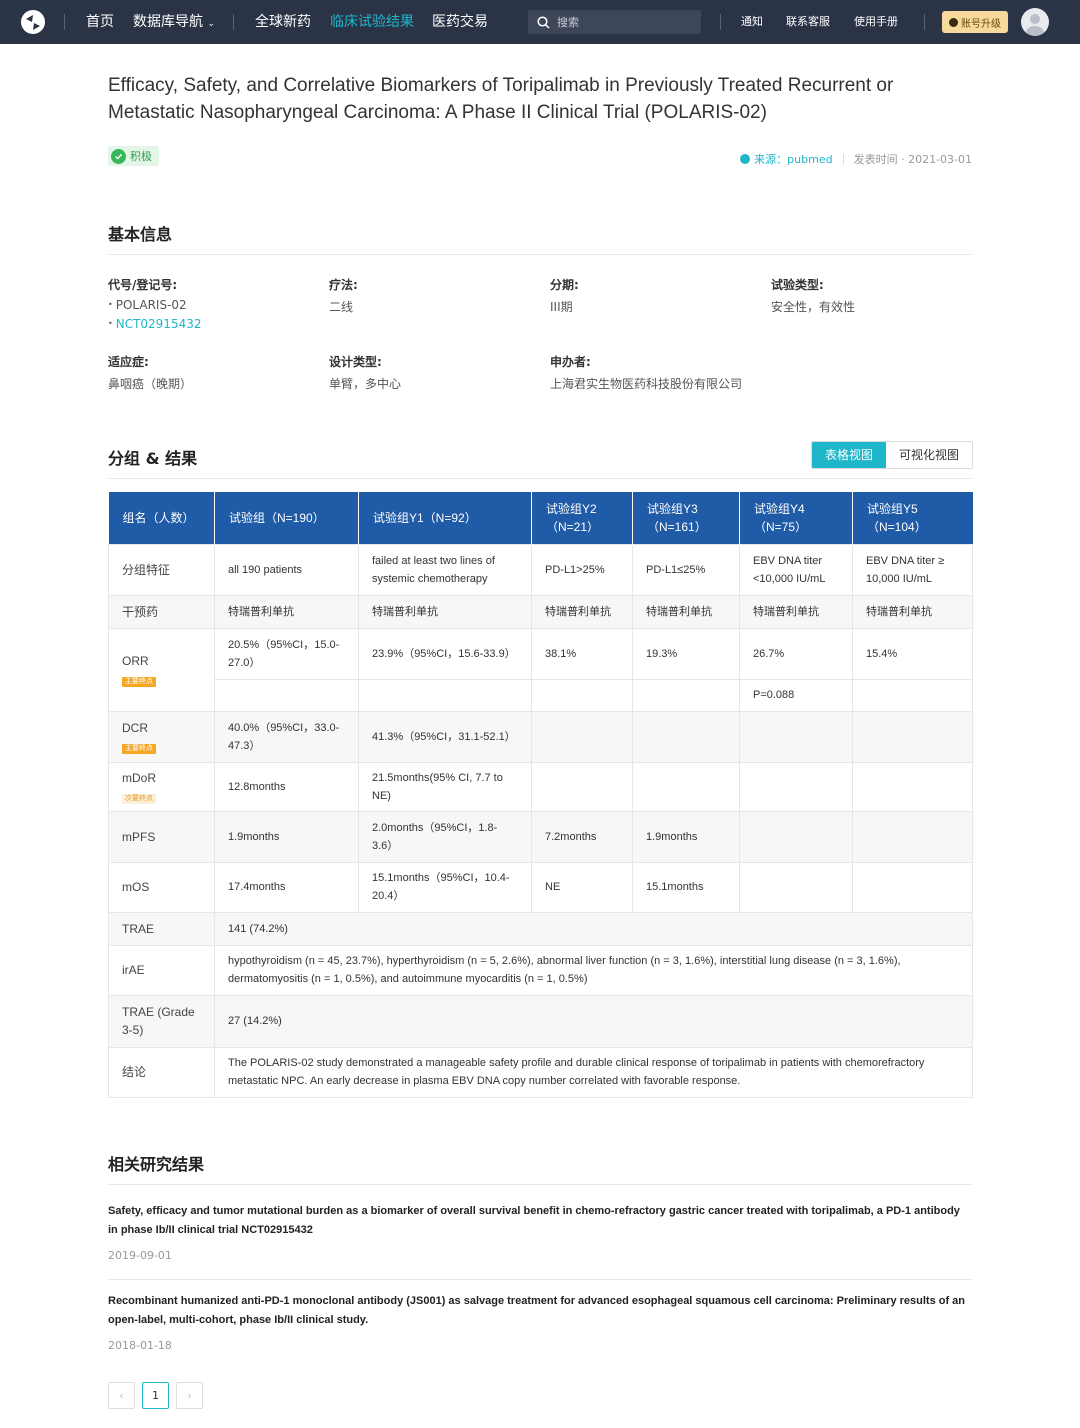 Image resolution: width=1080 pixels, height=1428 pixels. What do you see at coordinates (147, 305) in the screenshot?
I see `field-value-code: POLARIS-02` at bounding box center [147, 305].